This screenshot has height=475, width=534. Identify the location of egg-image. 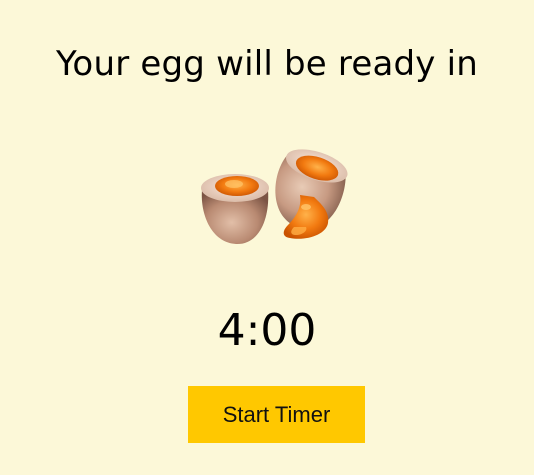
(275, 197).